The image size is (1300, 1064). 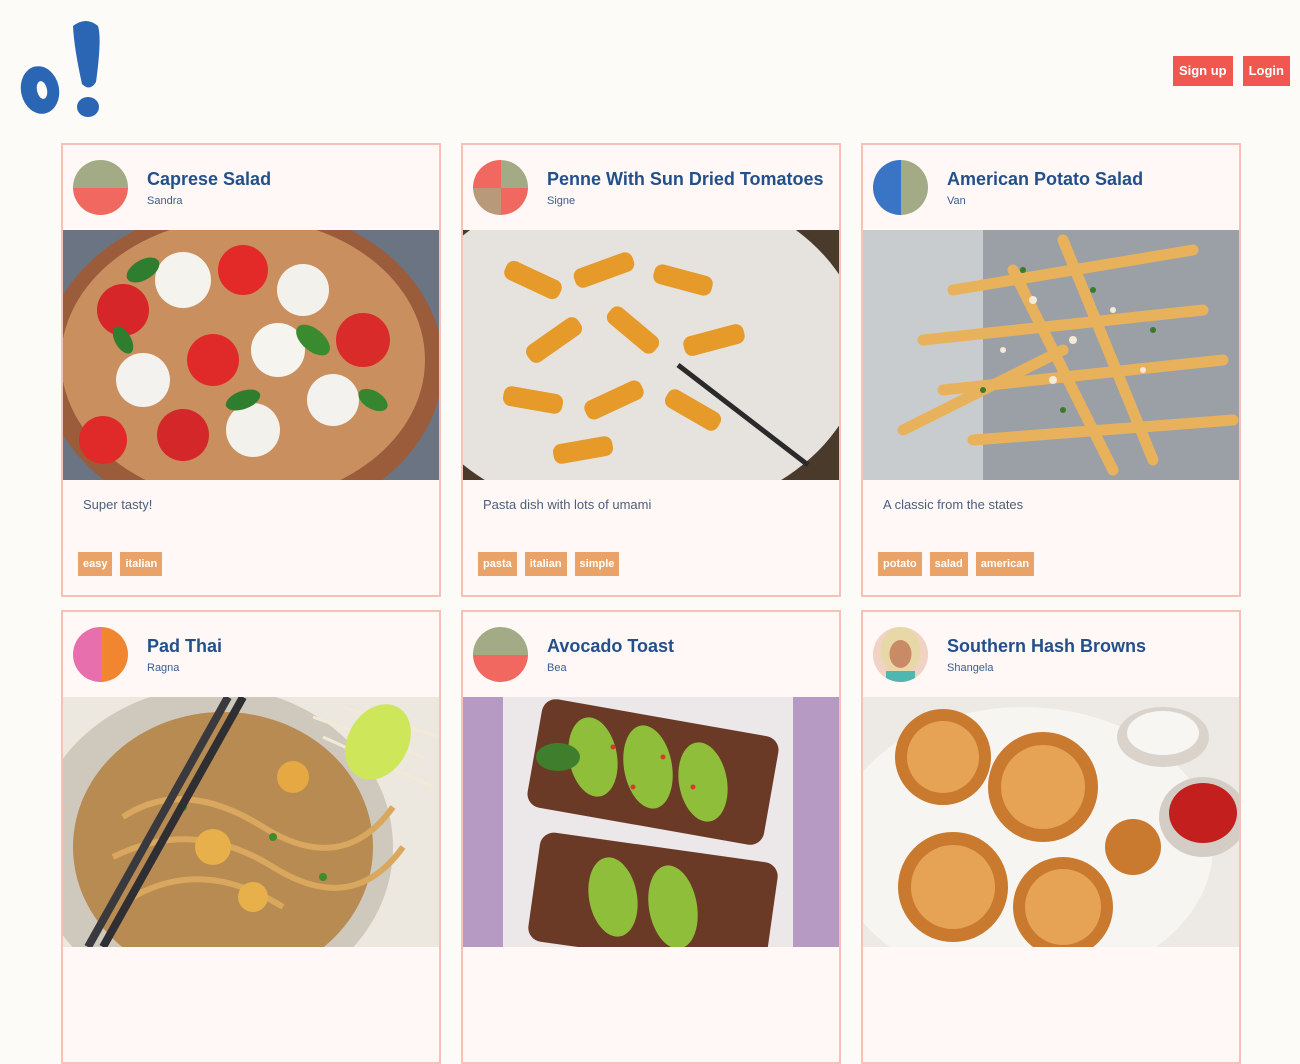 I want to click on signup-button: Sign up, so click(x=1202, y=71).